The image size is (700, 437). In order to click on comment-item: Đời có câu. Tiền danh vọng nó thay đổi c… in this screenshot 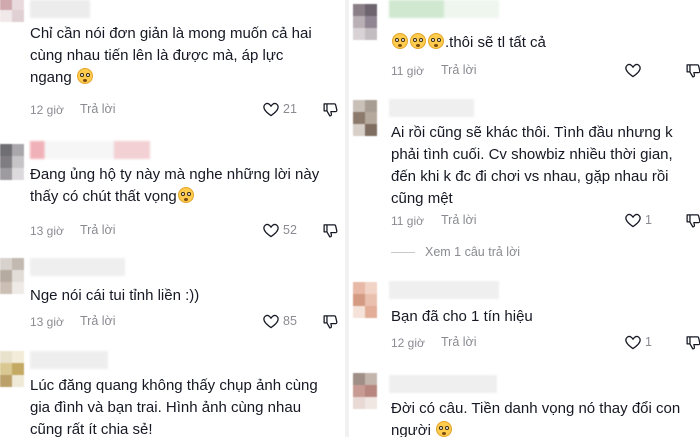, I will do `click(524, 403)`.